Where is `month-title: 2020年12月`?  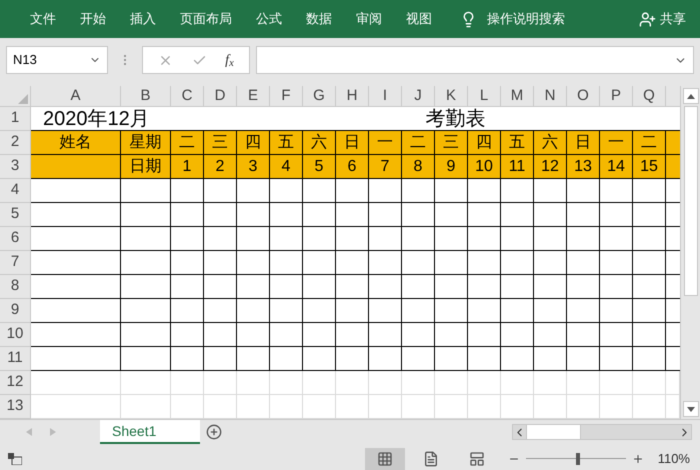
month-title: 2020年12月 is located at coordinates (96, 118).